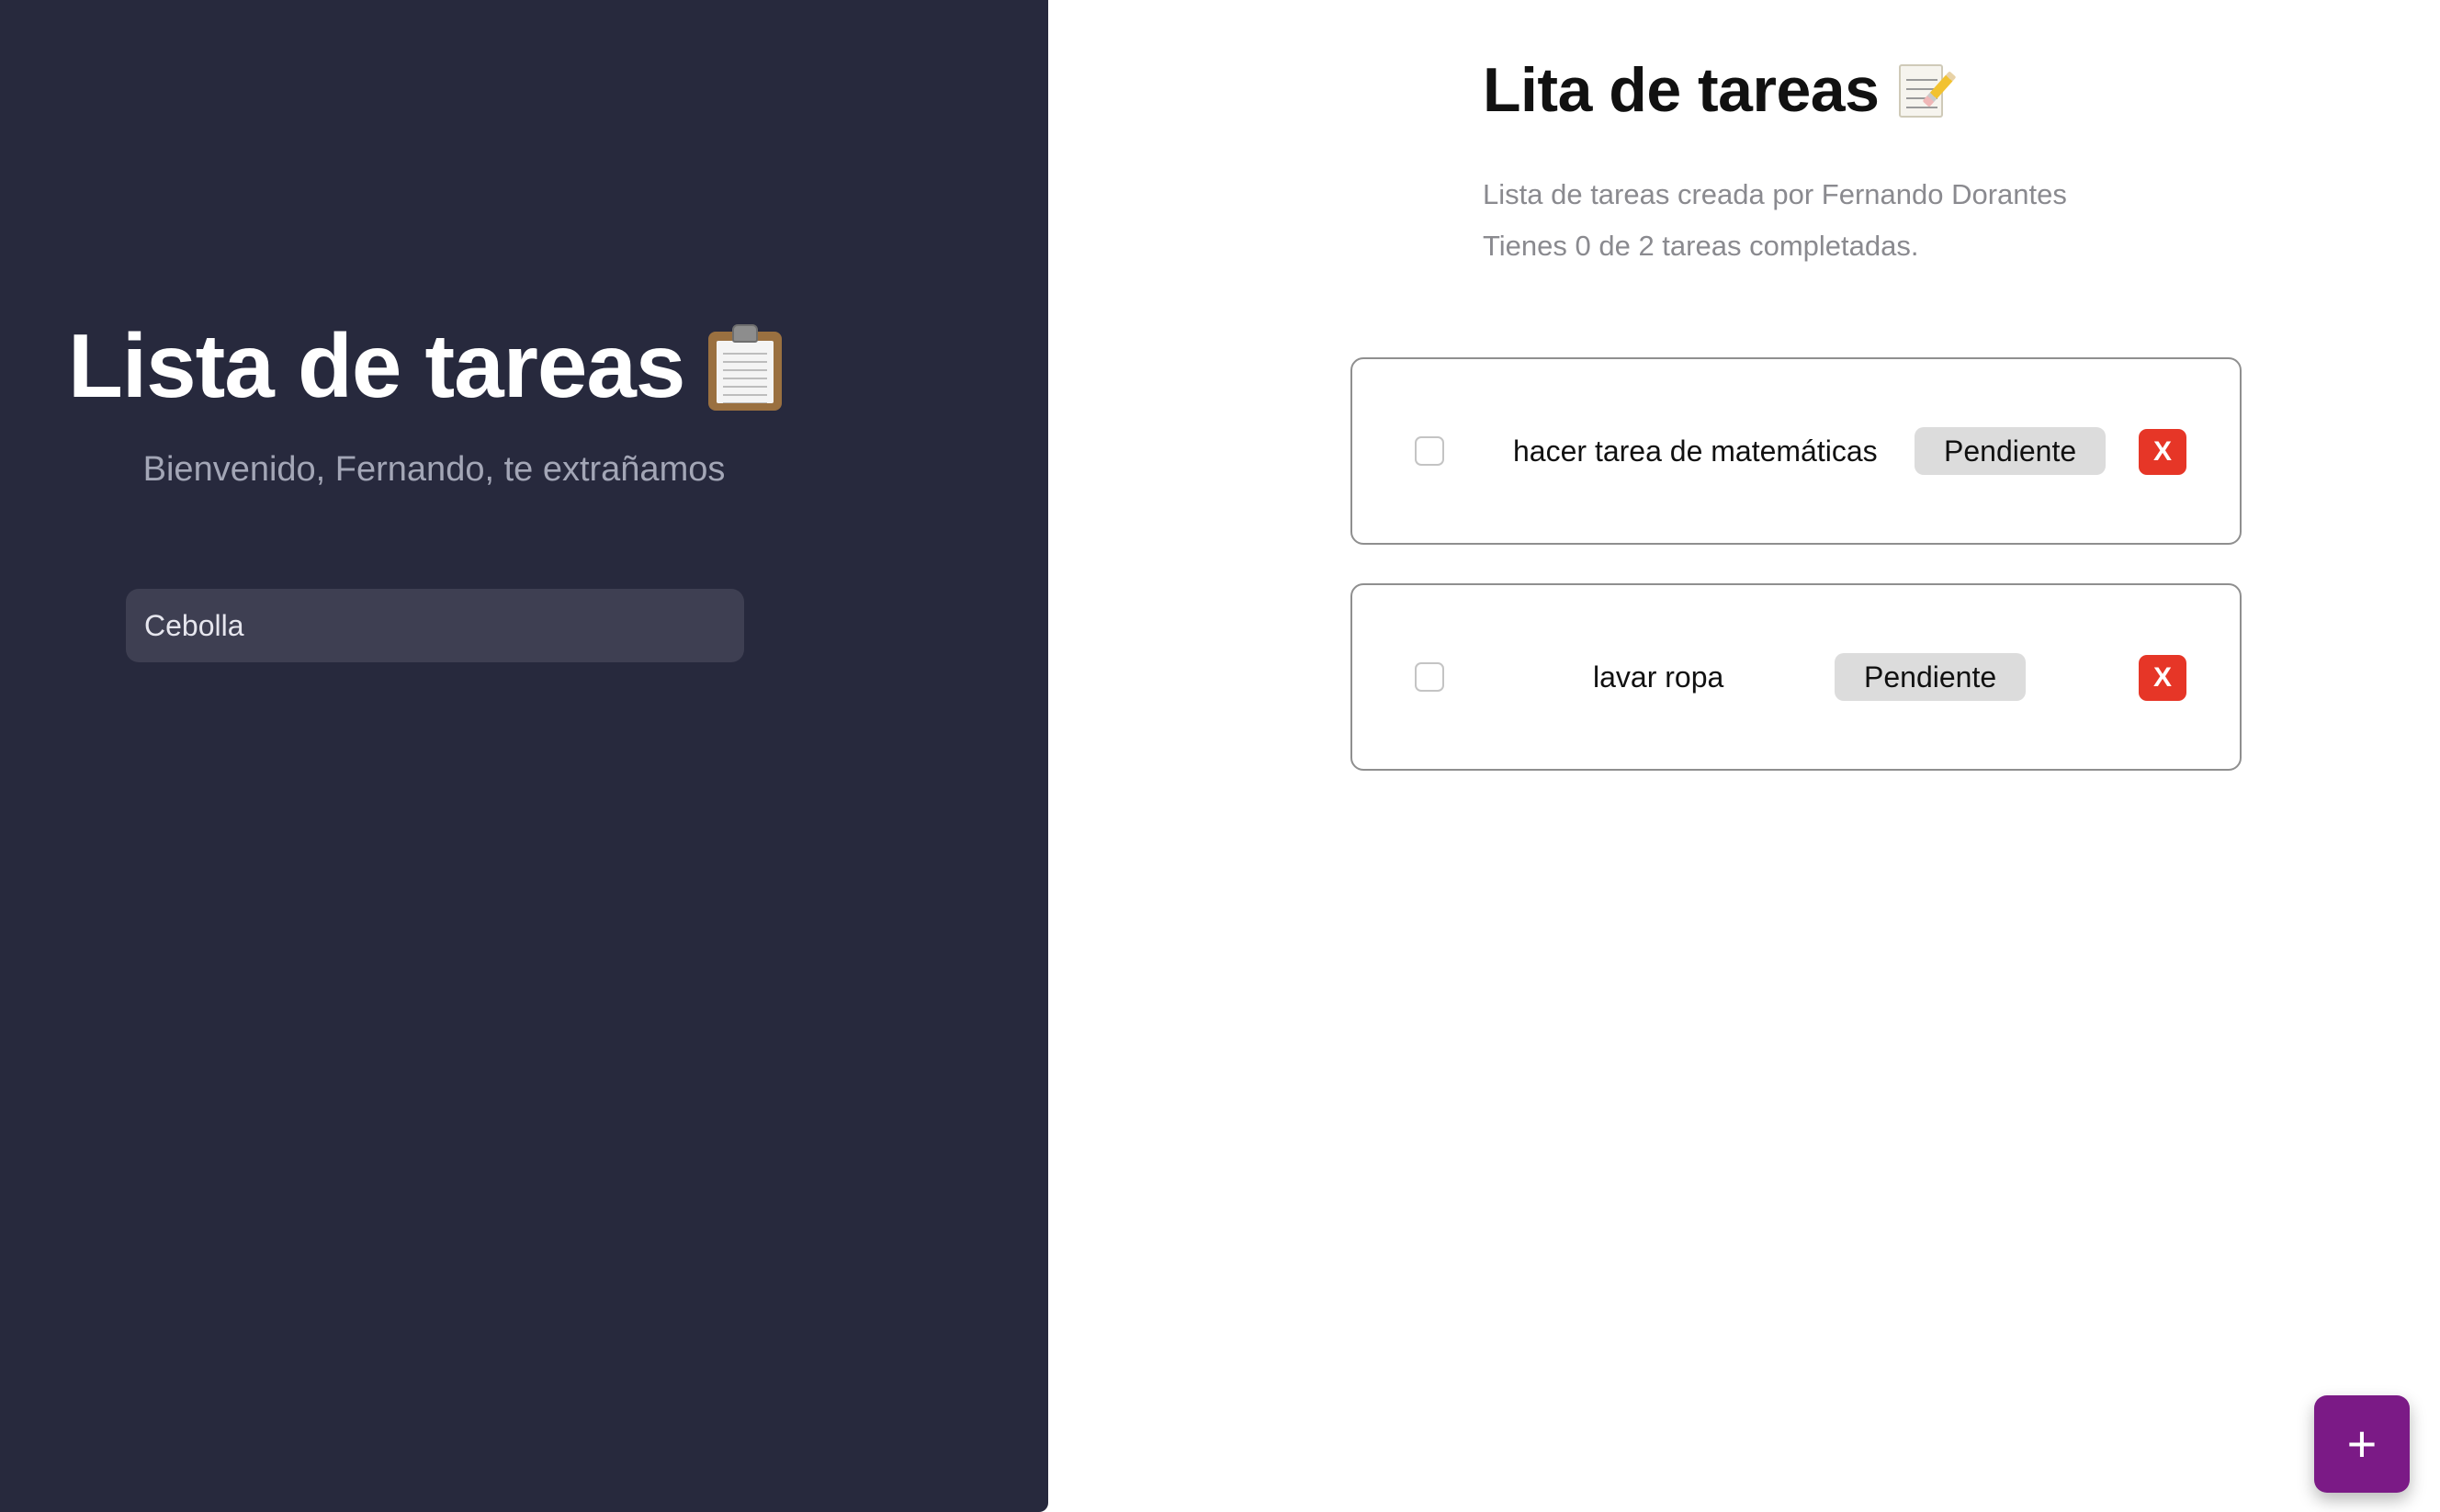 This screenshot has width=2440, height=1512. Describe the element at coordinates (435, 625) in the screenshot. I see `name-input` at that location.